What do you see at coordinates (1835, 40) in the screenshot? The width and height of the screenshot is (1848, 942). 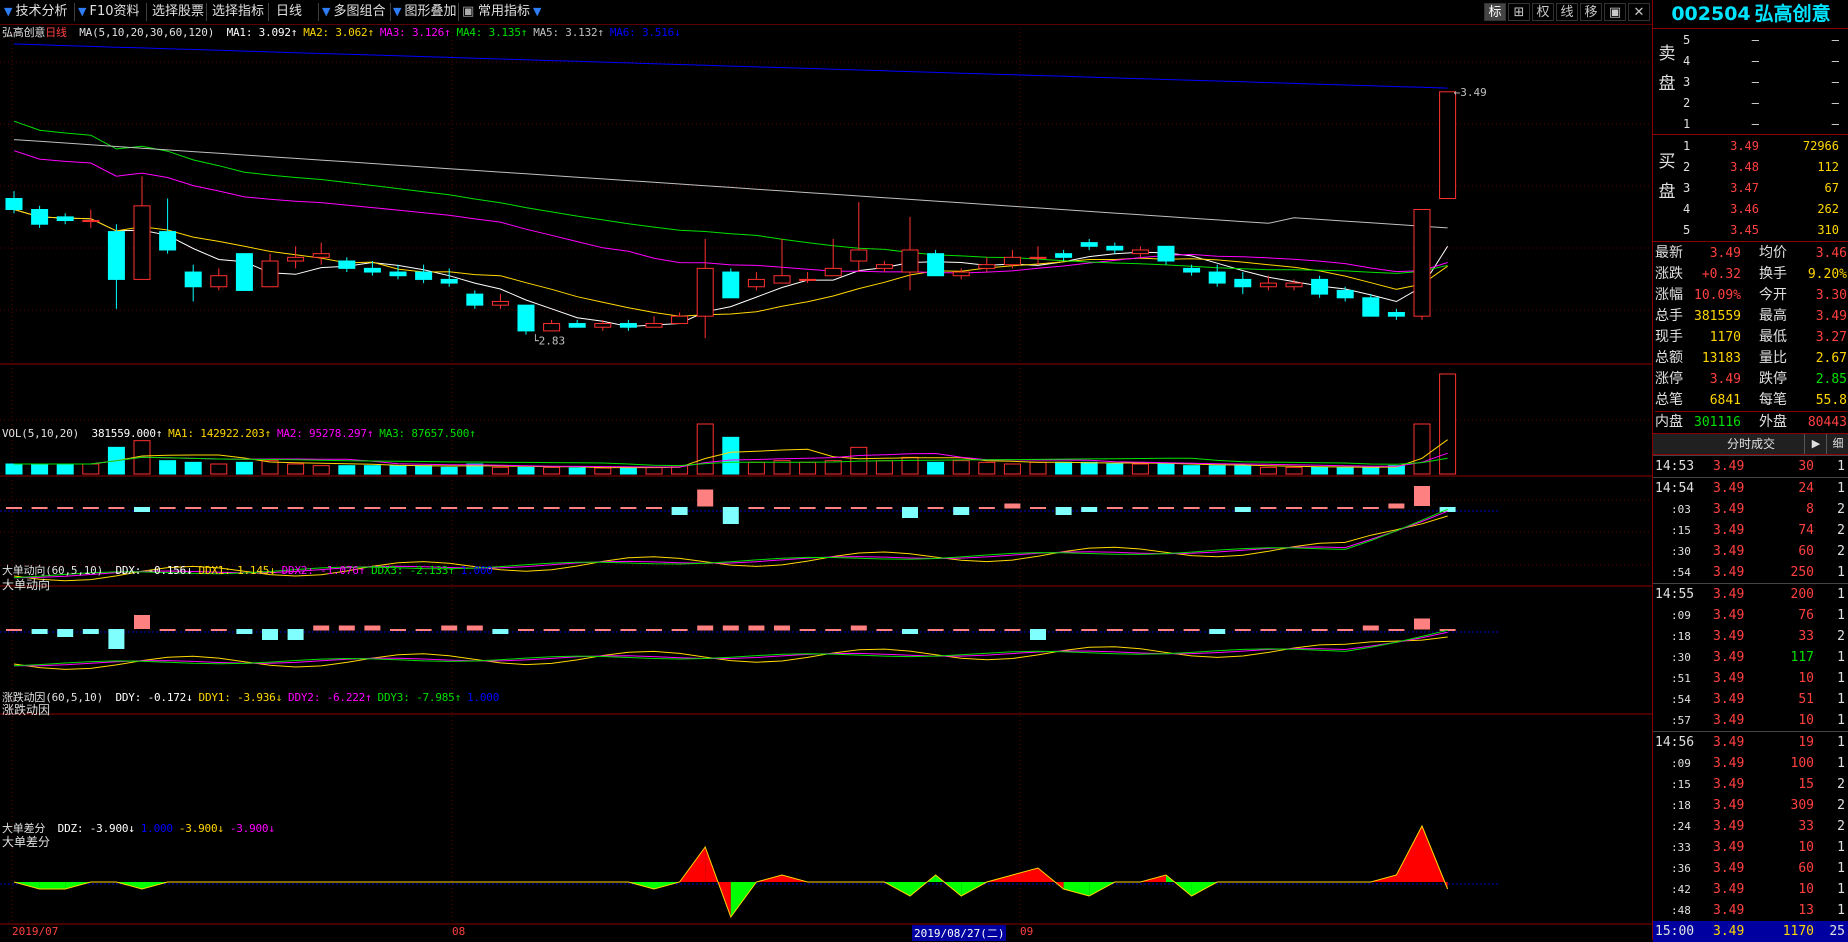 I see `sell-volume: –` at bounding box center [1835, 40].